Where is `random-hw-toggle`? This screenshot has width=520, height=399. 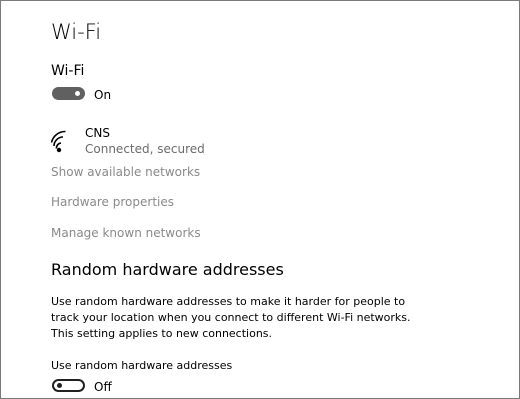
random-hw-toggle is located at coordinates (68, 385).